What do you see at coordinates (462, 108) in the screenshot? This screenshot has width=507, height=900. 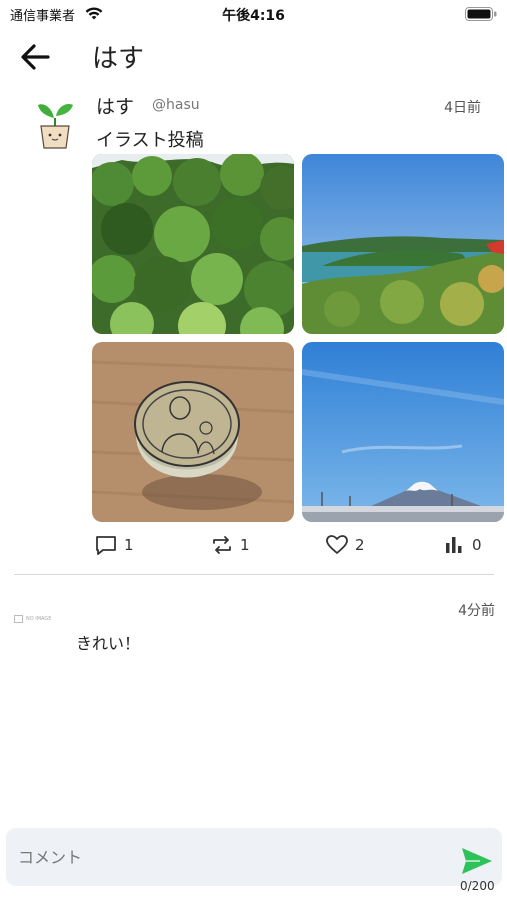 I see `post-timestamp: 4日前` at bounding box center [462, 108].